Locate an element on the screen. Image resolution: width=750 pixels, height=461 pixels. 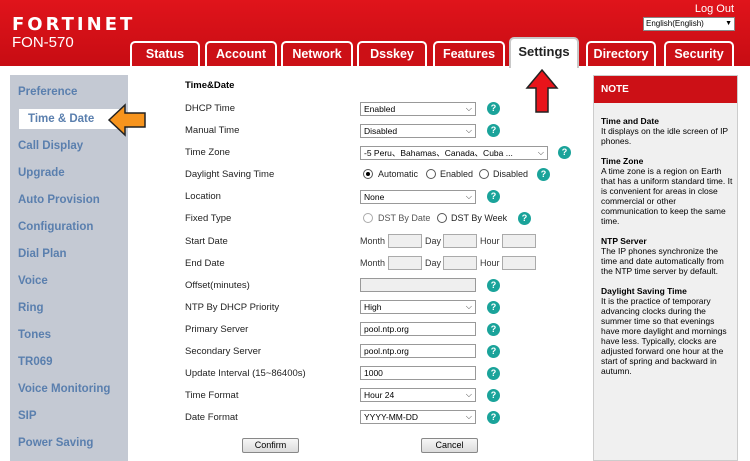
offset-input is located at coordinates (418, 285).